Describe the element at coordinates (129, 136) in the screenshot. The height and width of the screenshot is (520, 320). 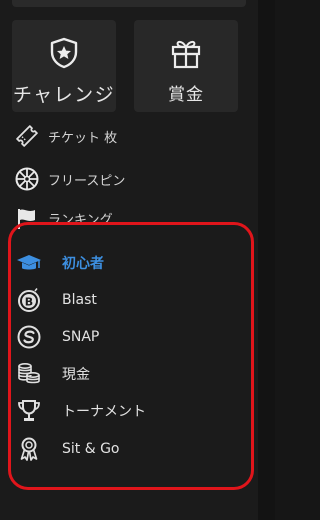
I see `menu-item-ticket: チケット 枚` at that location.